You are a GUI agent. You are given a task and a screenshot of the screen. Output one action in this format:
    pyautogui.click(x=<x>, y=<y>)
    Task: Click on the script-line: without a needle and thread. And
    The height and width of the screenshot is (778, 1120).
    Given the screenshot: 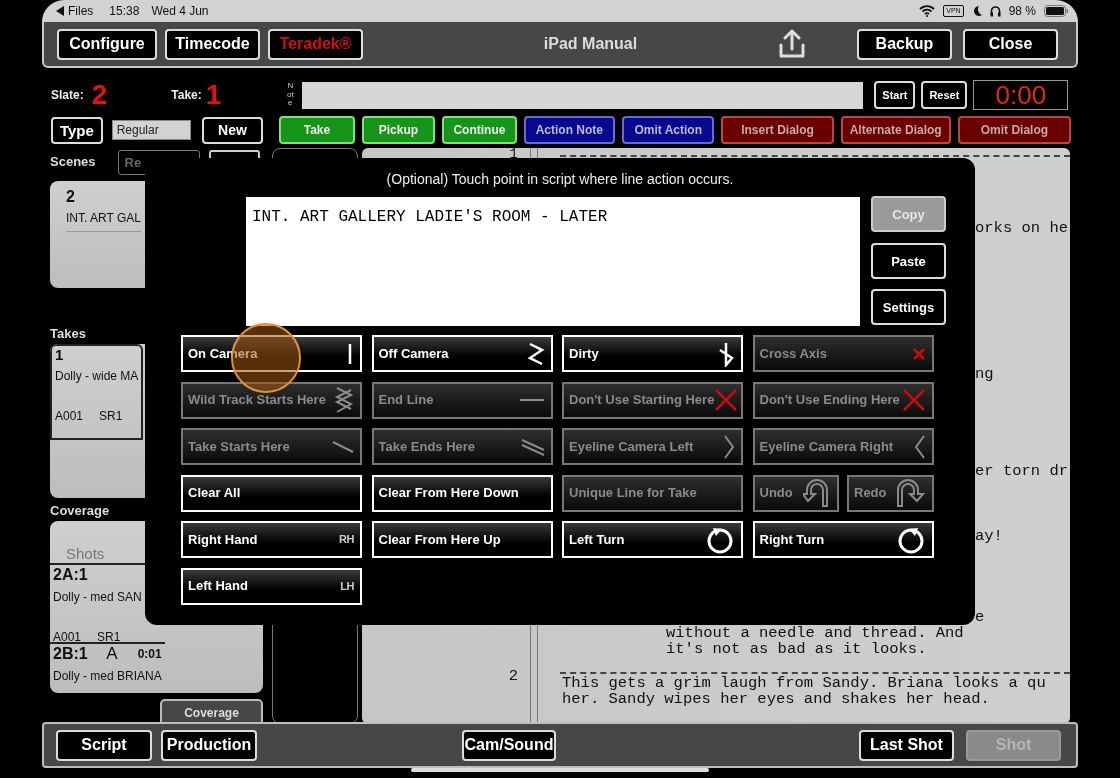 What is the action you would take?
    pyautogui.click(x=815, y=633)
    